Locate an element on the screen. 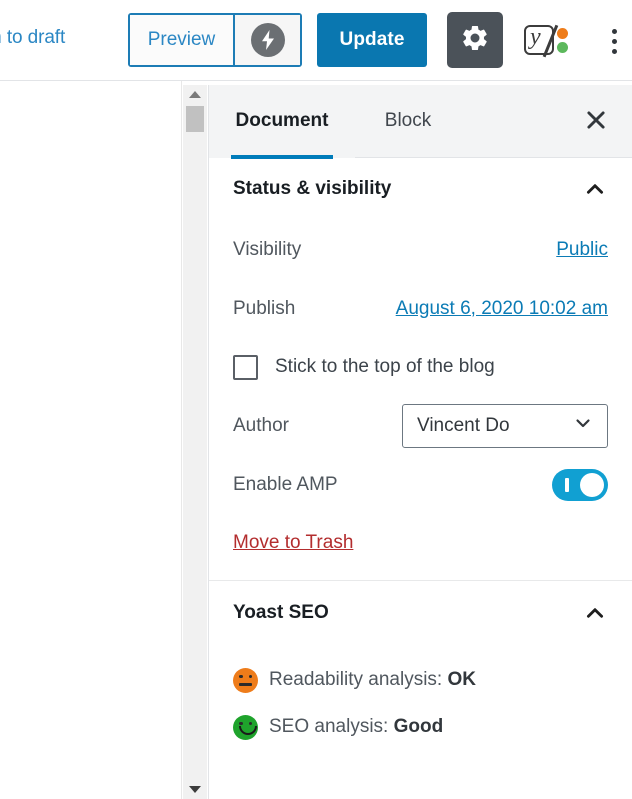  triangle-up-icon is located at coordinates (195, 94).